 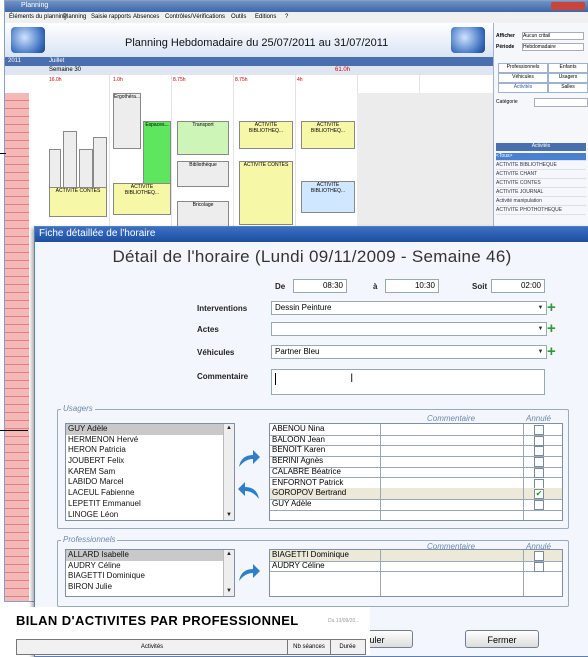 What do you see at coordinates (146, 17) in the screenshot?
I see `menu-absences: Absences` at bounding box center [146, 17].